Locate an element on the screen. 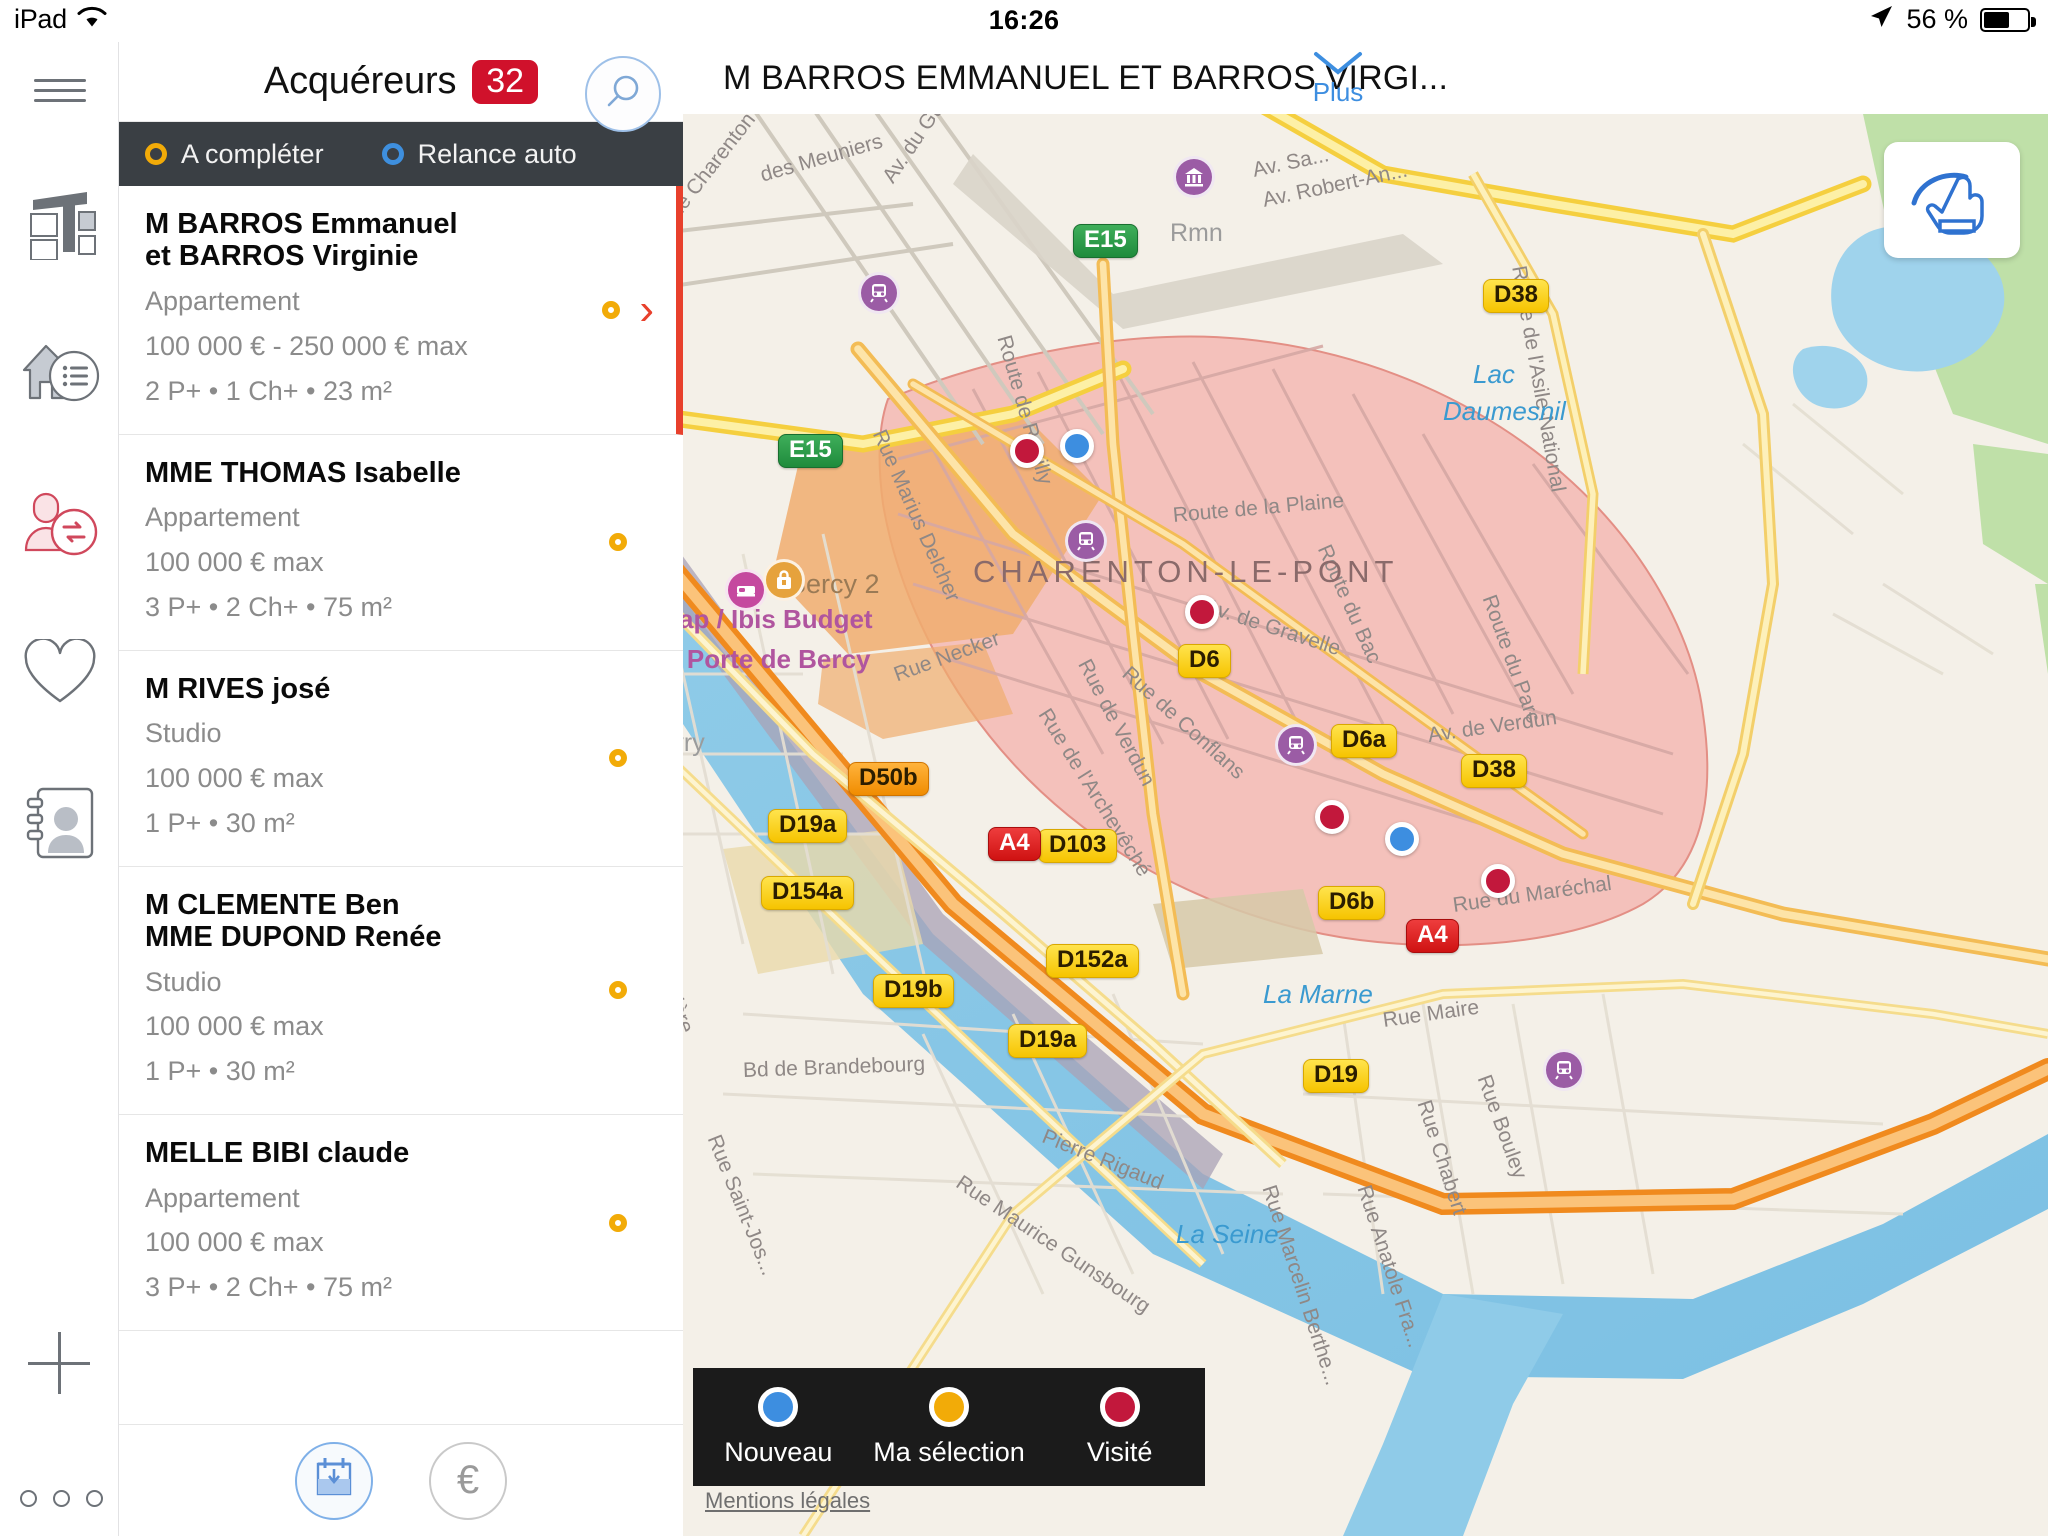 The width and height of the screenshot is (2048, 1536). page-title: Acquéreurs is located at coordinates (360, 81).